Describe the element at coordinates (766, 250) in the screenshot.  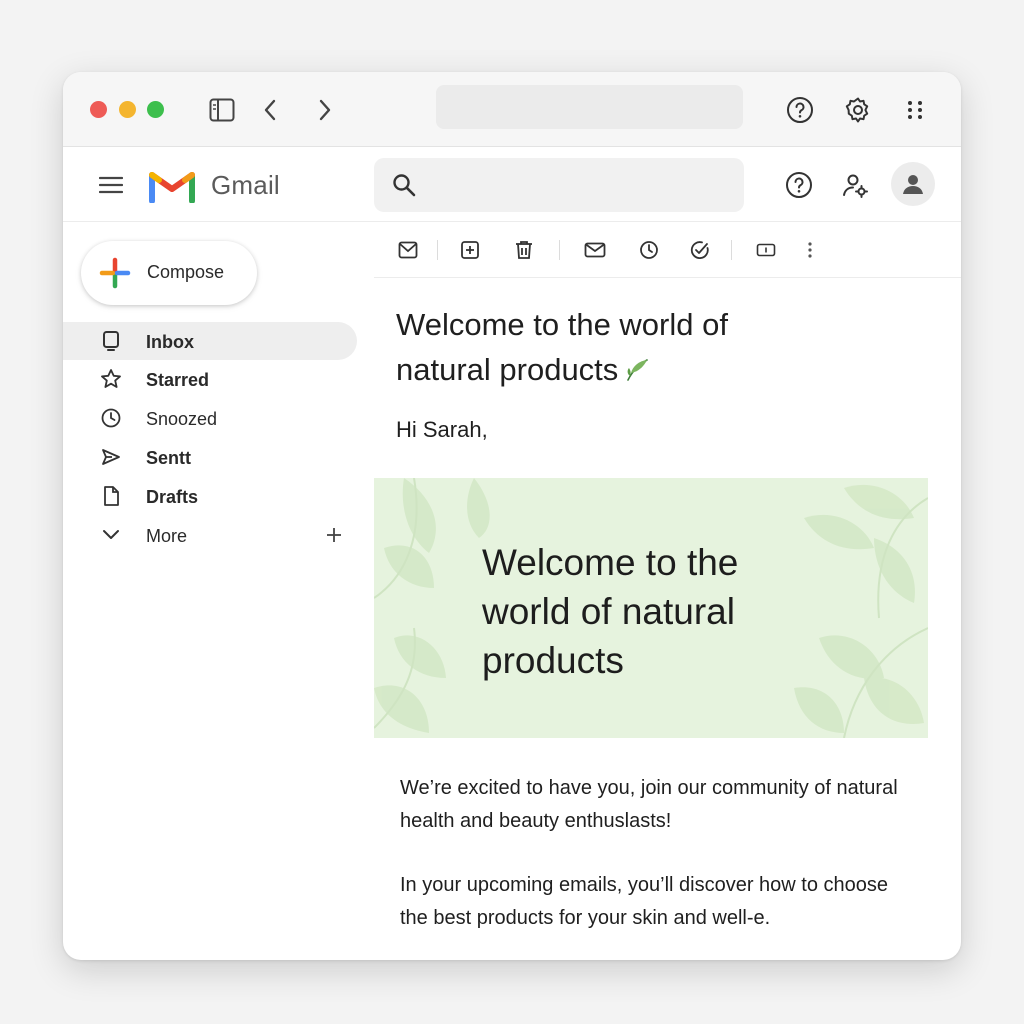
I see `label-icon` at that location.